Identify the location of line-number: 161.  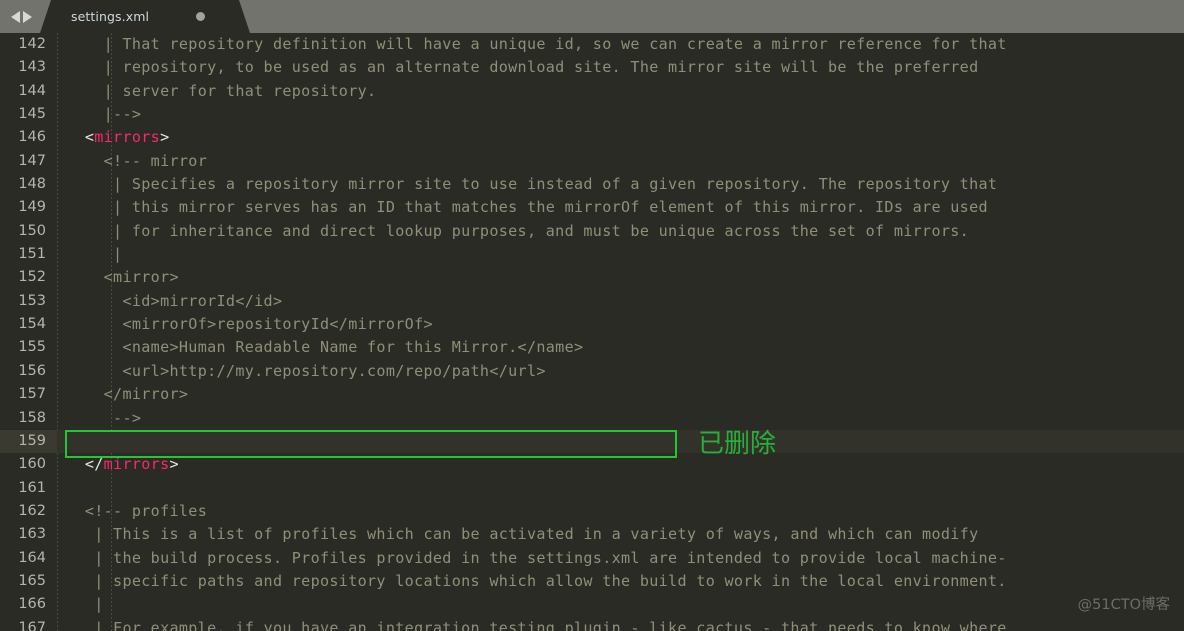
(32, 487).